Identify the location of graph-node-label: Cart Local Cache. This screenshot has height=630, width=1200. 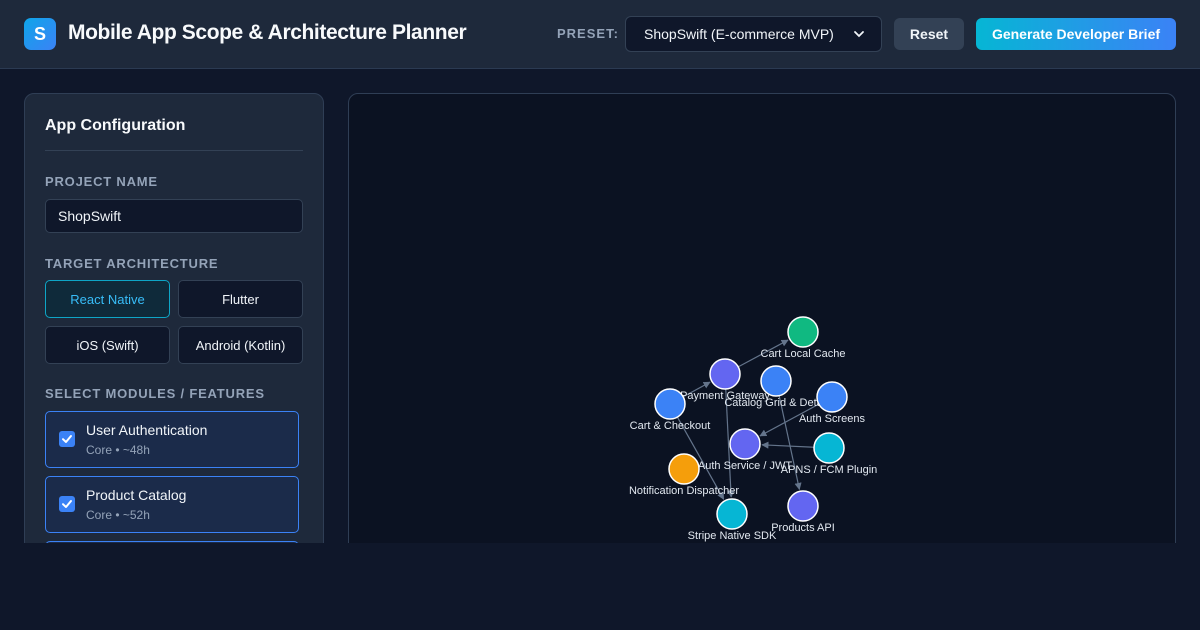
(803, 354).